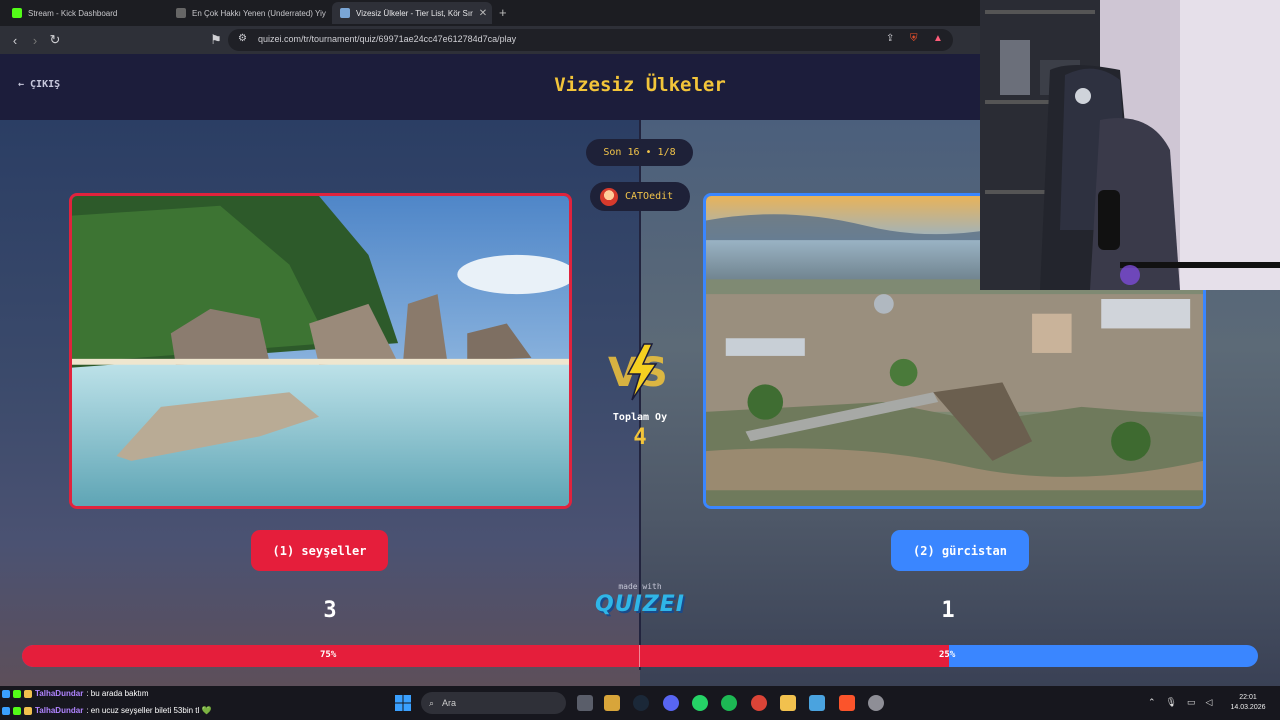 The height and width of the screenshot is (720, 1280). What do you see at coordinates (15, 40) in the screenshot?
I see `back-icon: ‹` at bounding box center [15, 40].